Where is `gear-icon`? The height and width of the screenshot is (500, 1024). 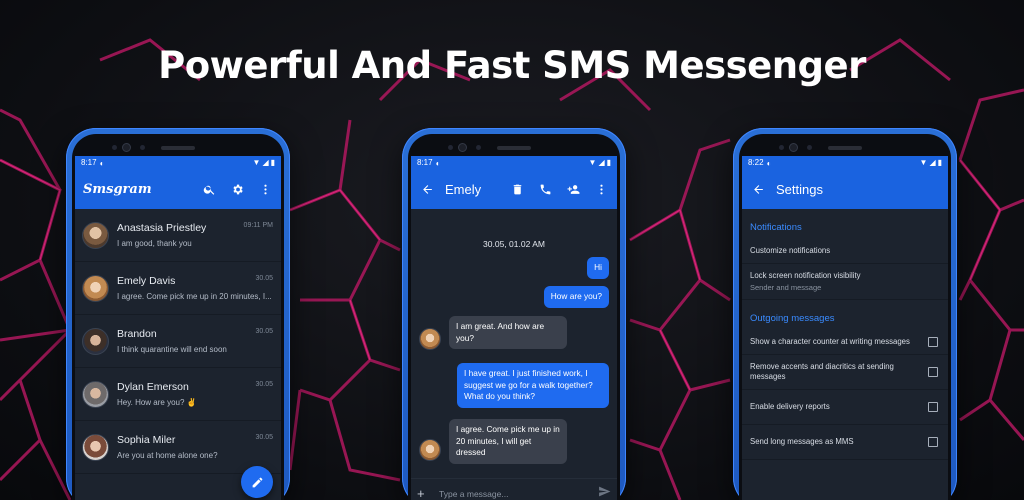 gear-icon is located at coordinates (237, 189).